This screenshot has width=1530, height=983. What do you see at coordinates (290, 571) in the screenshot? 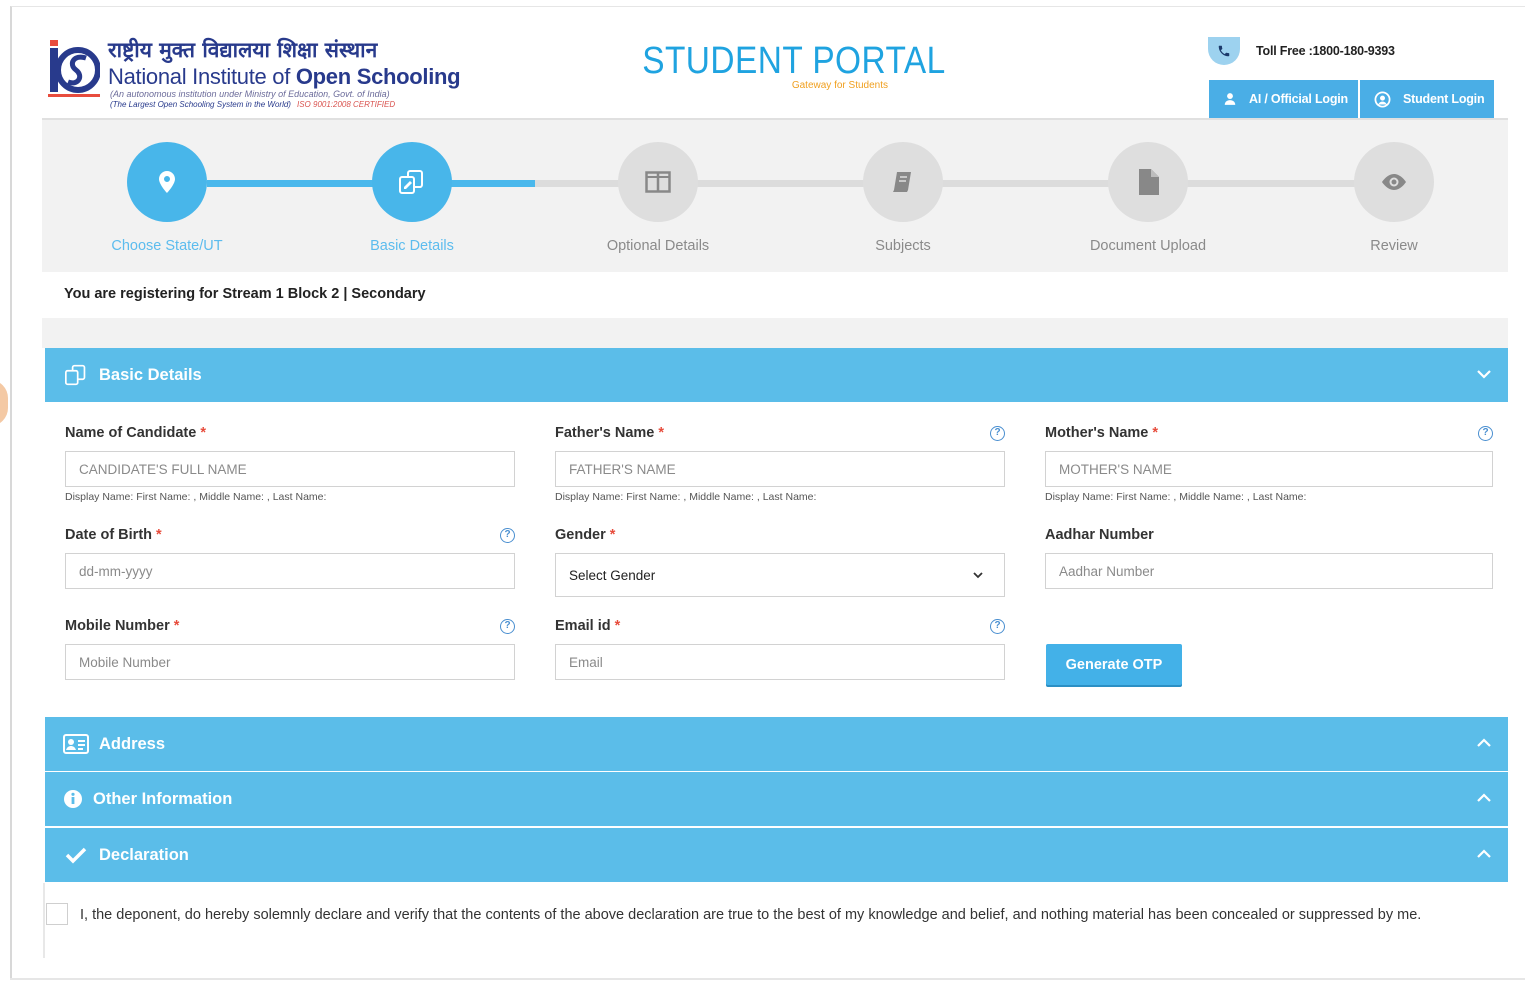
I see `dob-input: dd-mm-yyyy` at bounding box center [290, 571].